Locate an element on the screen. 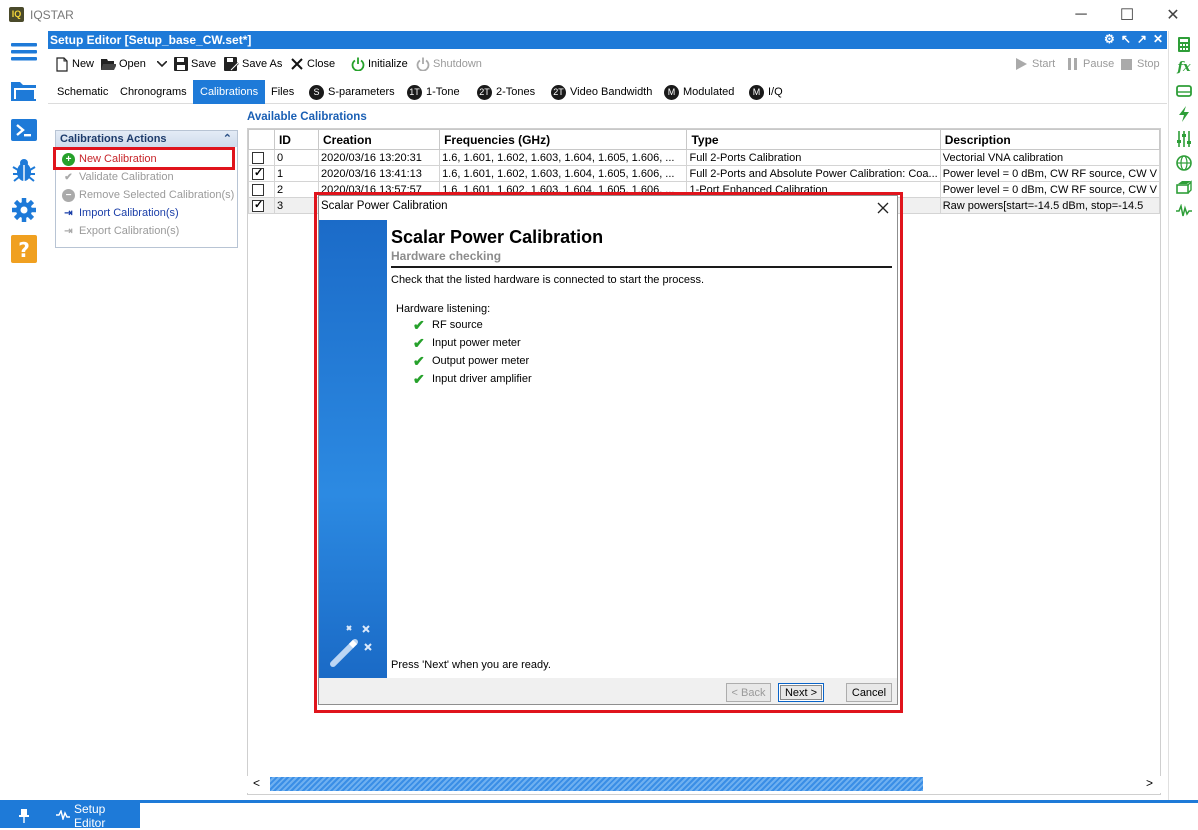 This screenshot has height=830, width=1198. editor-settings-icon: ⚙ is located at coordinates (1109, 39).